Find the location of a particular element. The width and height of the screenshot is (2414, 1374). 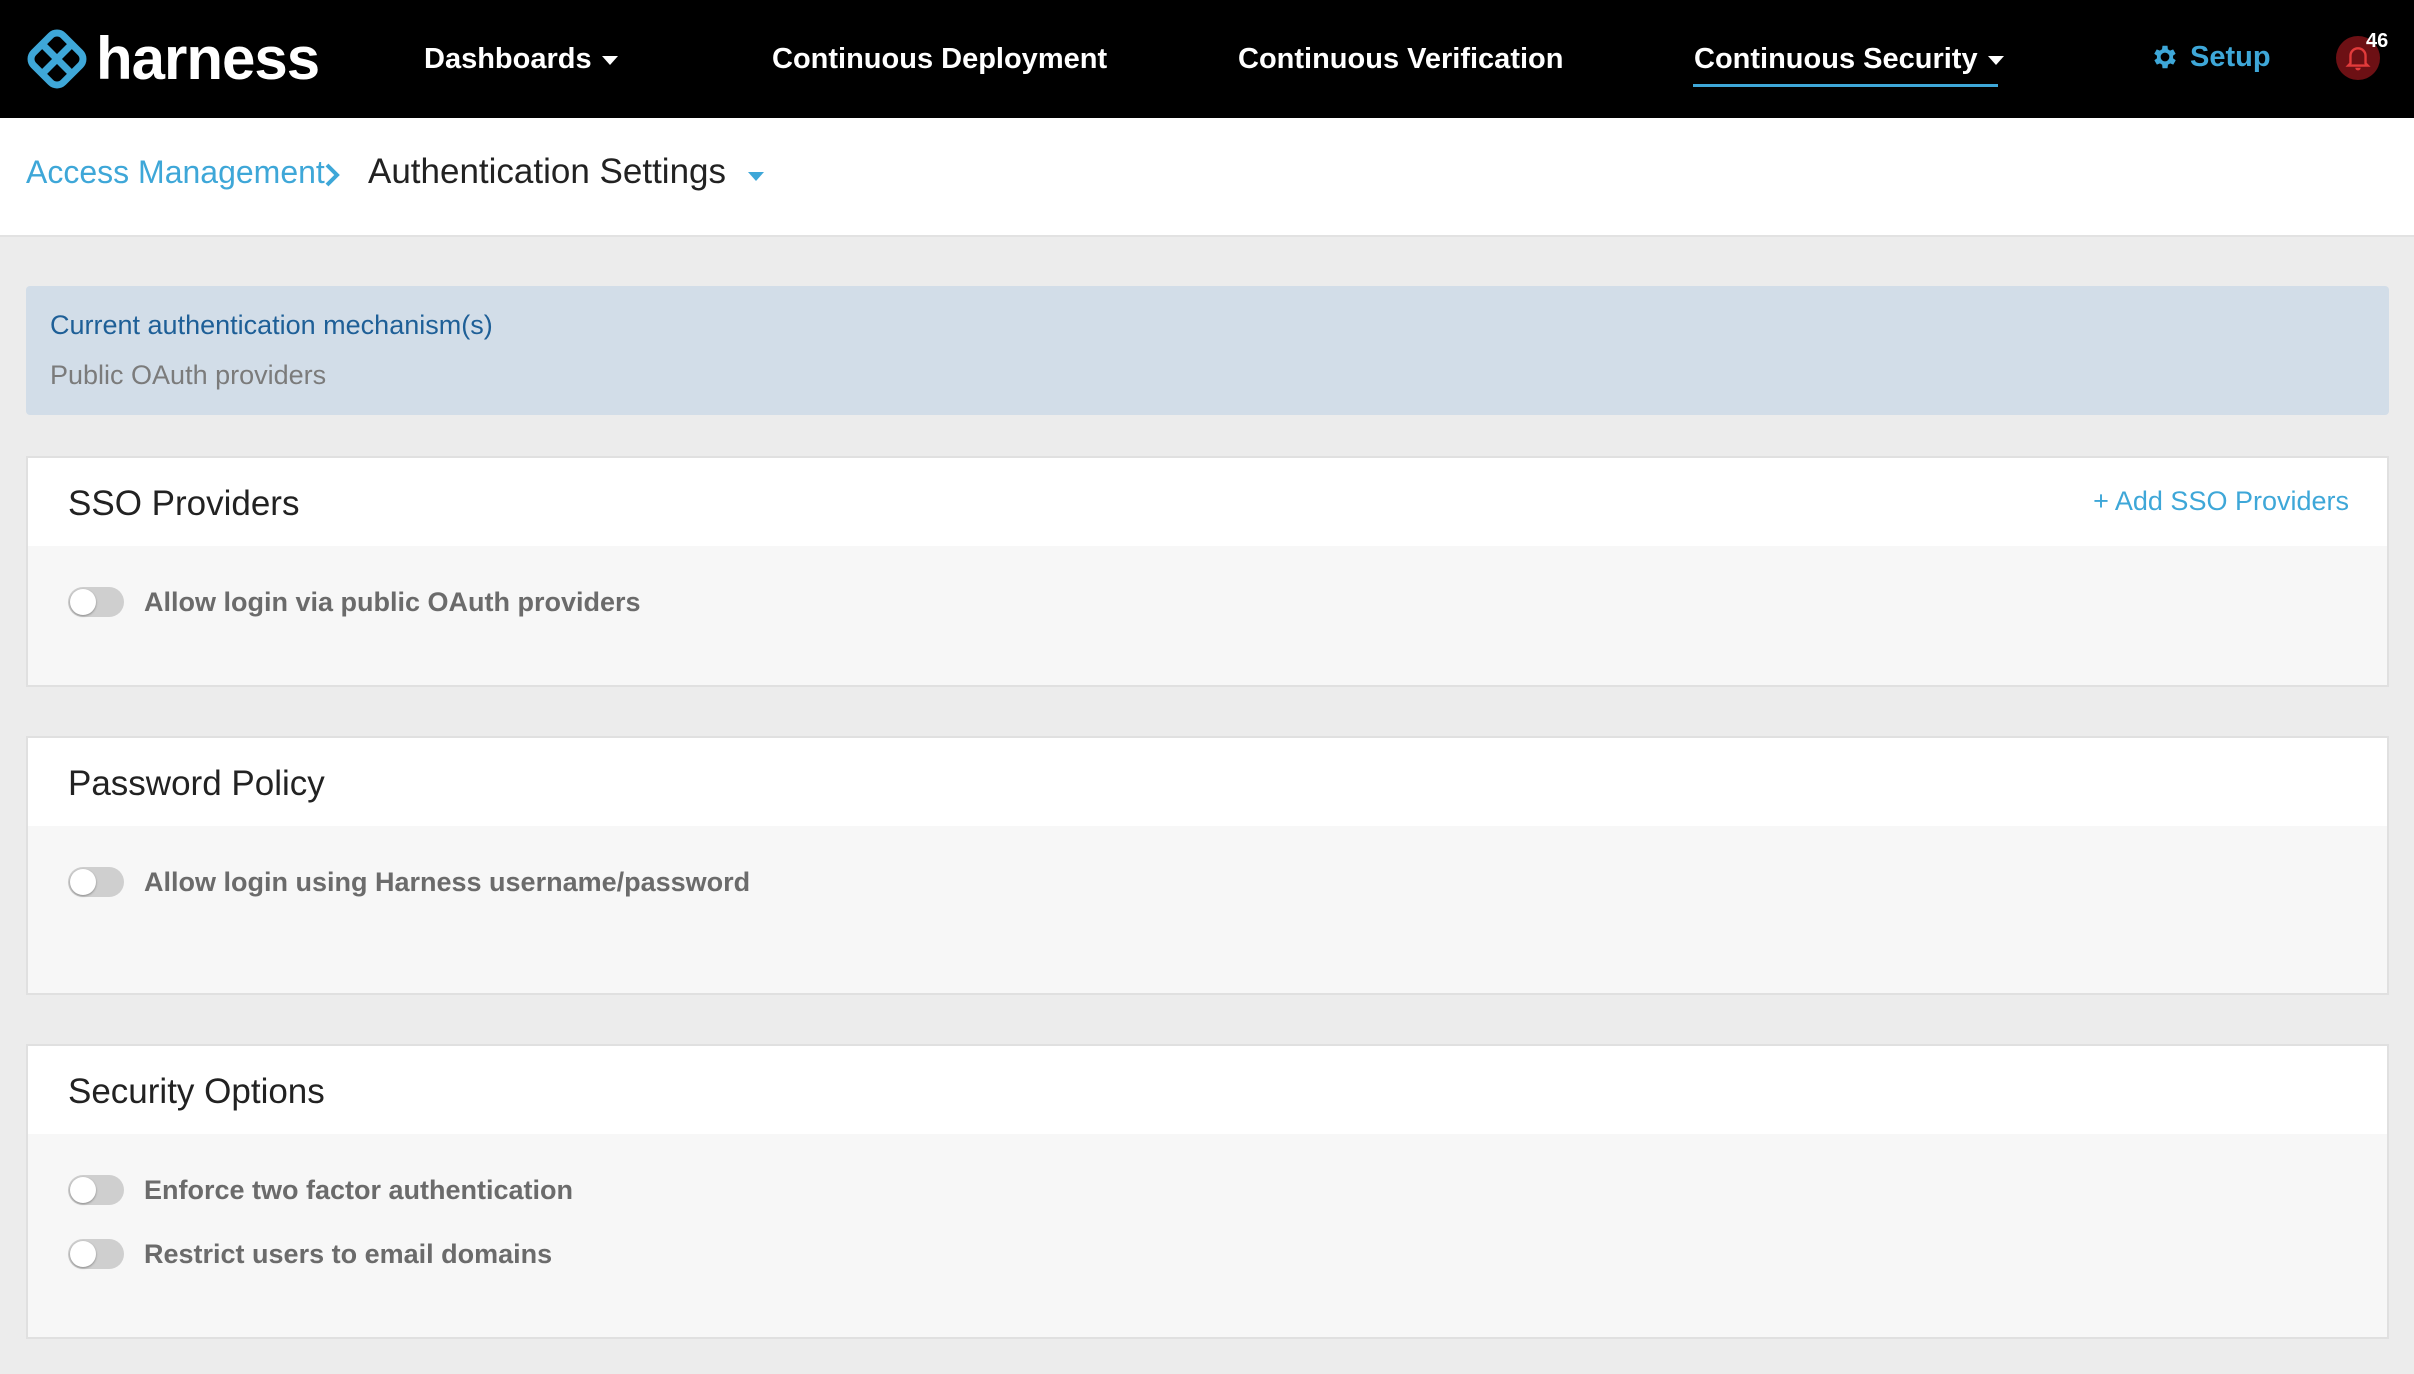

two-factor-label: Enforce two factor authentication is located at coordinates (359, 1189).